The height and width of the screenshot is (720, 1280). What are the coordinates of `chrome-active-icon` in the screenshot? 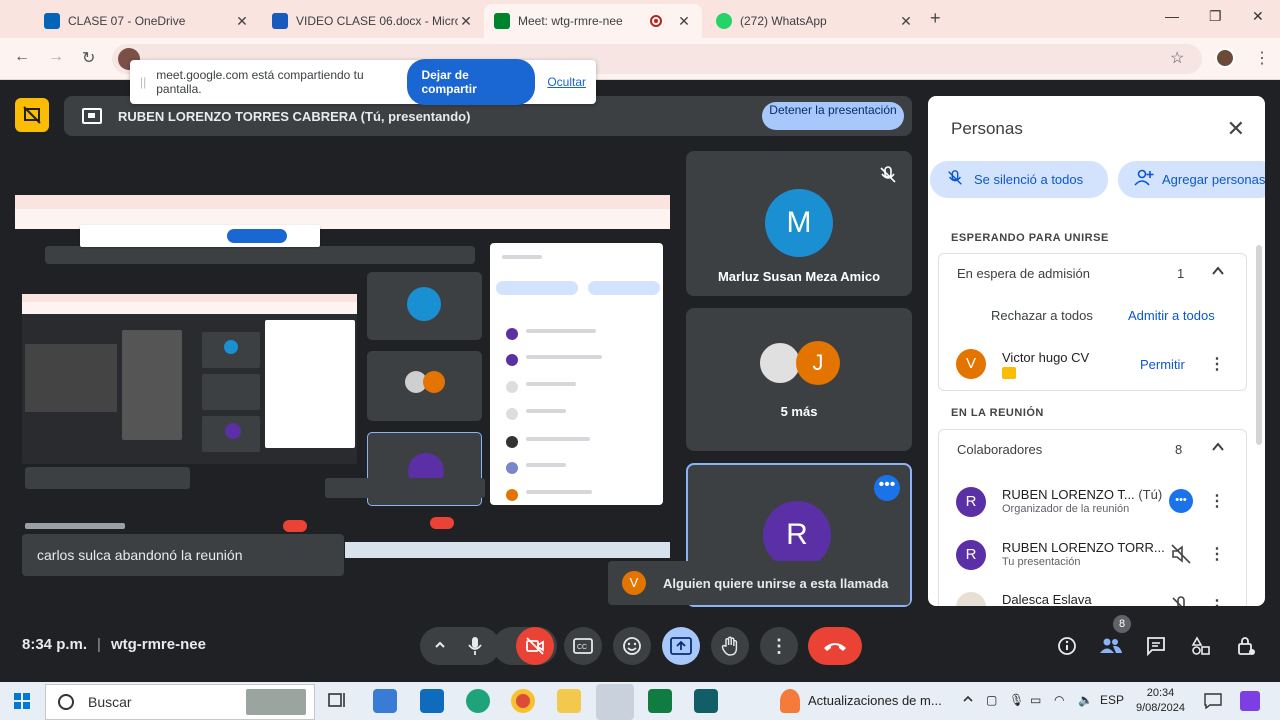 It's located at (615, 702).